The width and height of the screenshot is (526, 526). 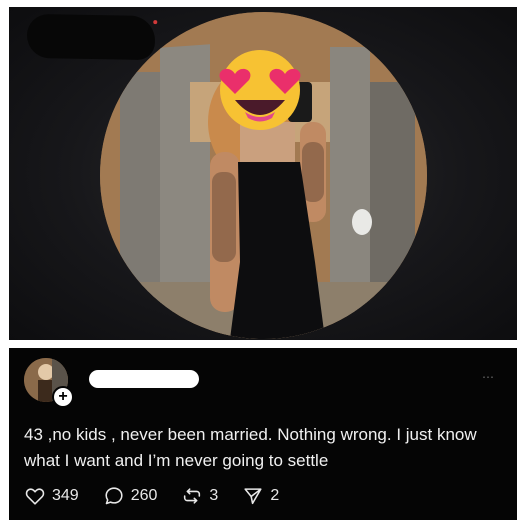 I want to click on notification-dot, so click(x=155, y=22).